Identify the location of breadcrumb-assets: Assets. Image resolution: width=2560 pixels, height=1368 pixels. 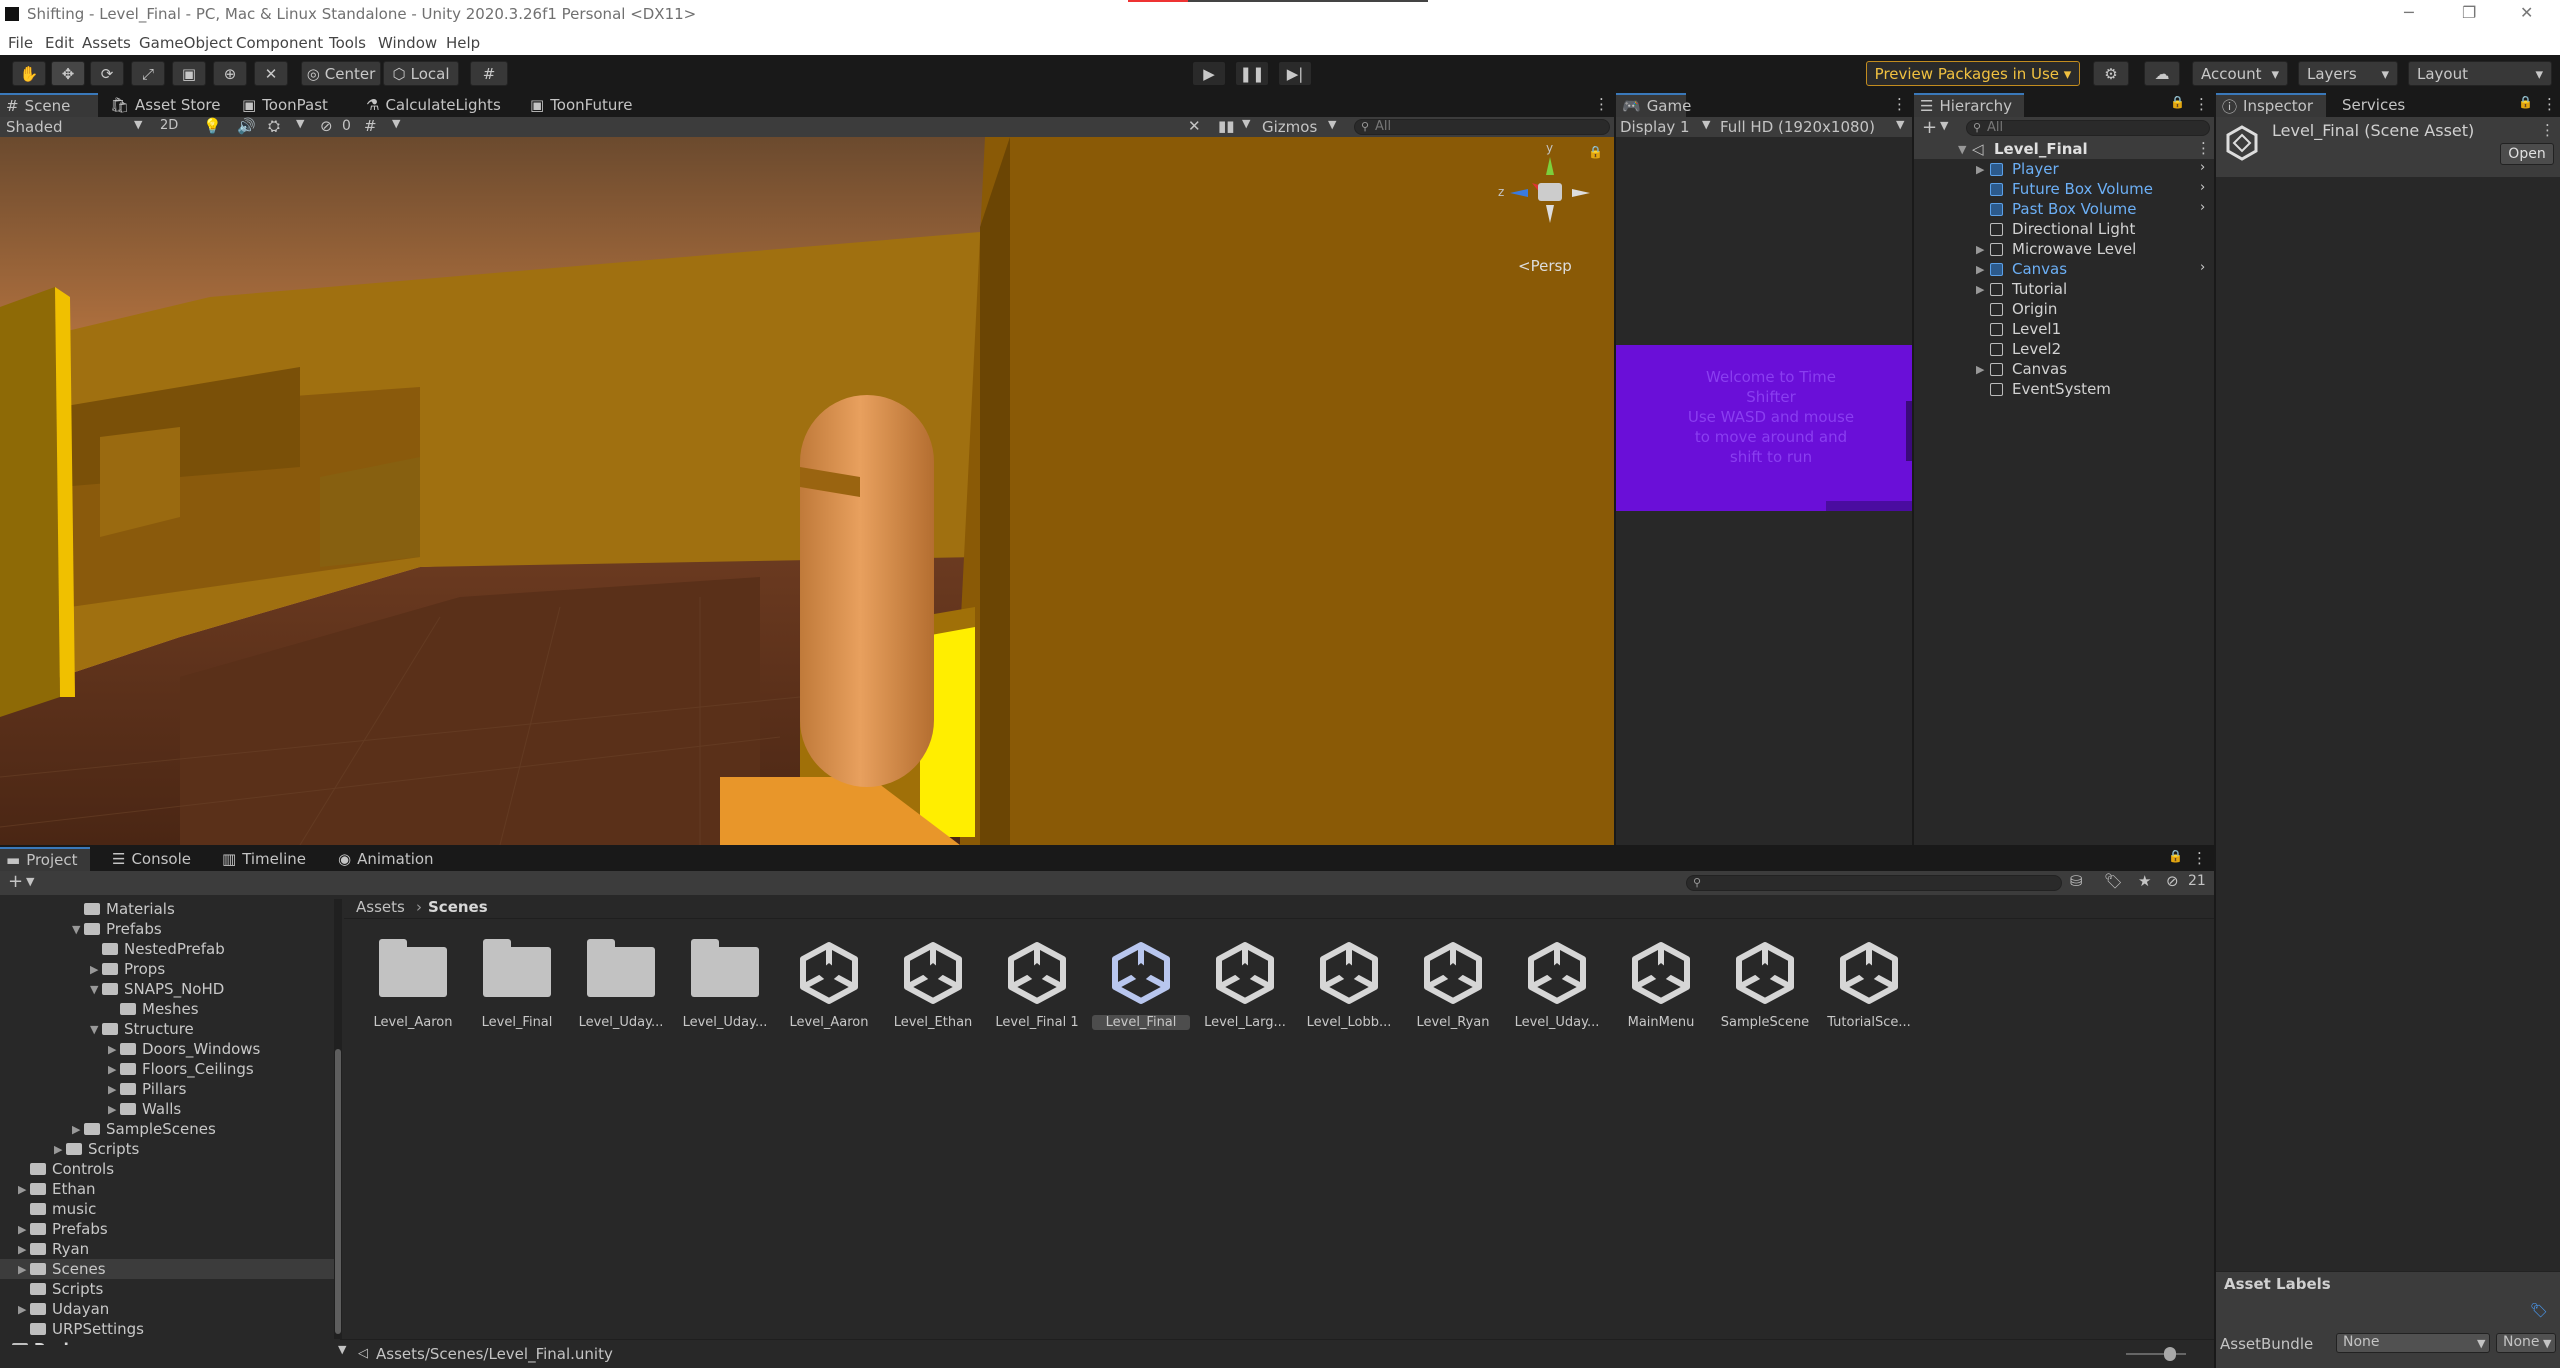
(380, 907).